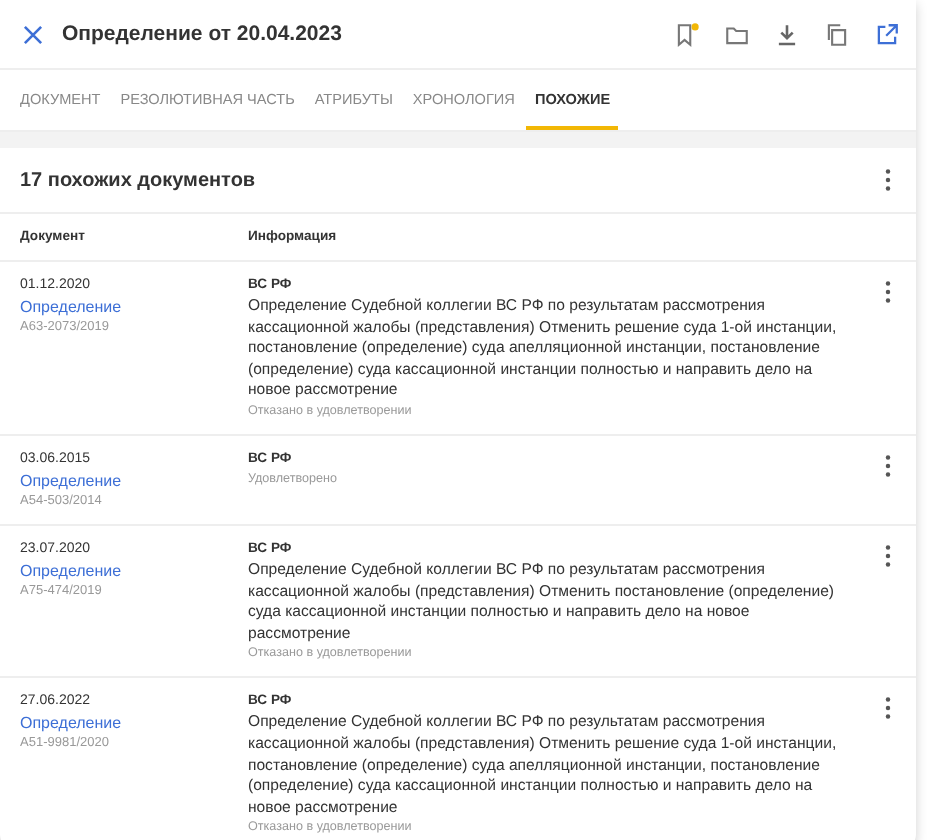 This screenshot has height=840, width=948. What do you see at coordinates (787, 34) in the screenshot?
I see `download-icon` at bounding box center [787, 34].